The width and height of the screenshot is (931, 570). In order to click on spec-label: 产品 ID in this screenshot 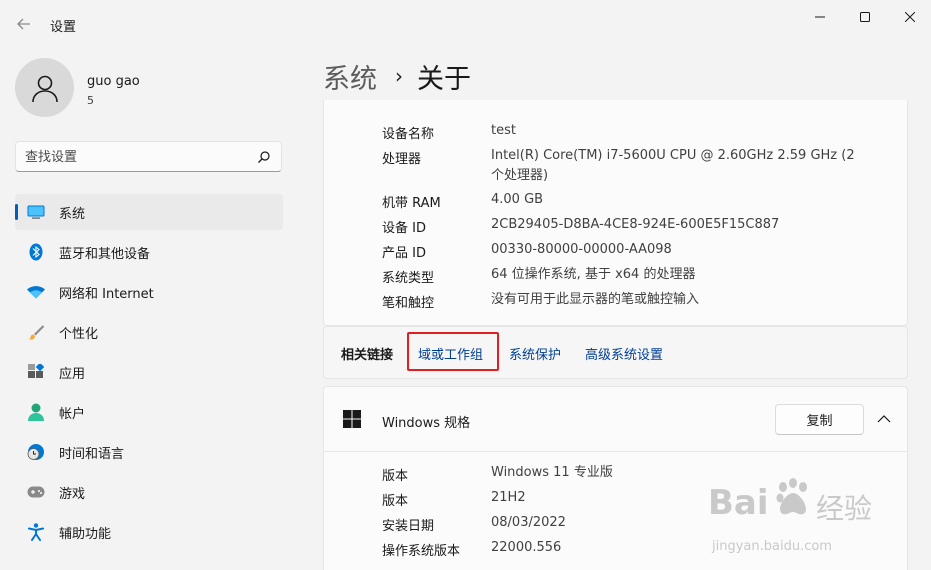, I will do `click(404, 253)`.